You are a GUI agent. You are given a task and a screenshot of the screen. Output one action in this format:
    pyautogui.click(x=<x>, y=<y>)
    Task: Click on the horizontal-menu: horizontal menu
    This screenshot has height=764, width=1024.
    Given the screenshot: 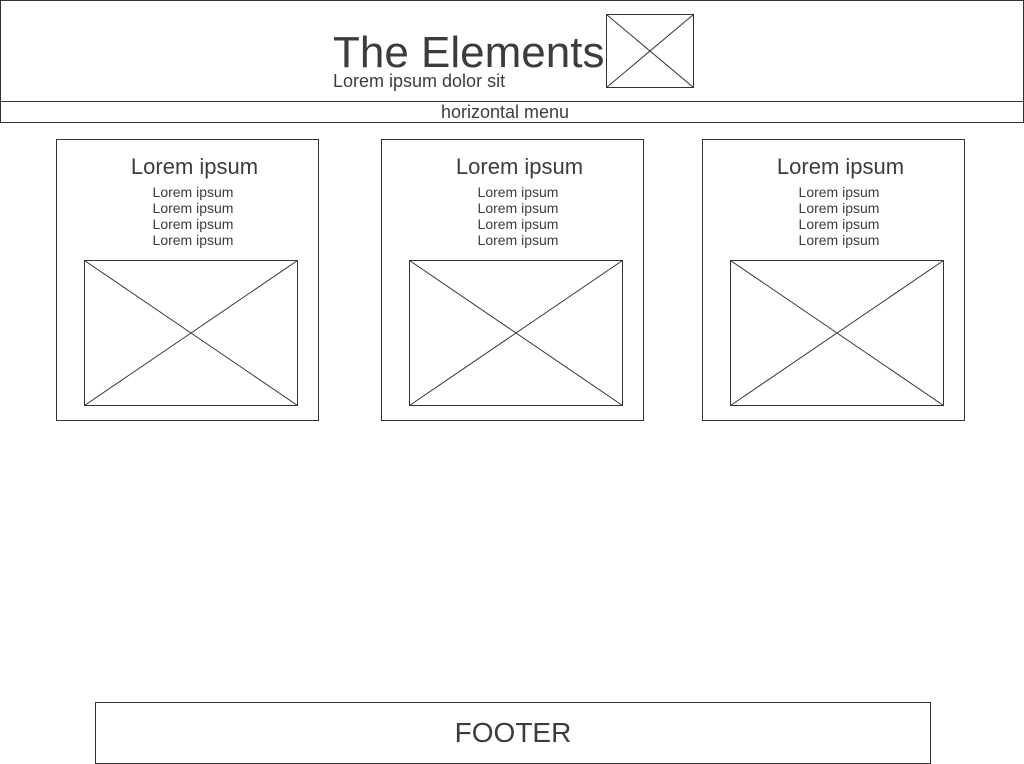 What is the action you would take?
    pyautogui.click(x=512, y=112)
    